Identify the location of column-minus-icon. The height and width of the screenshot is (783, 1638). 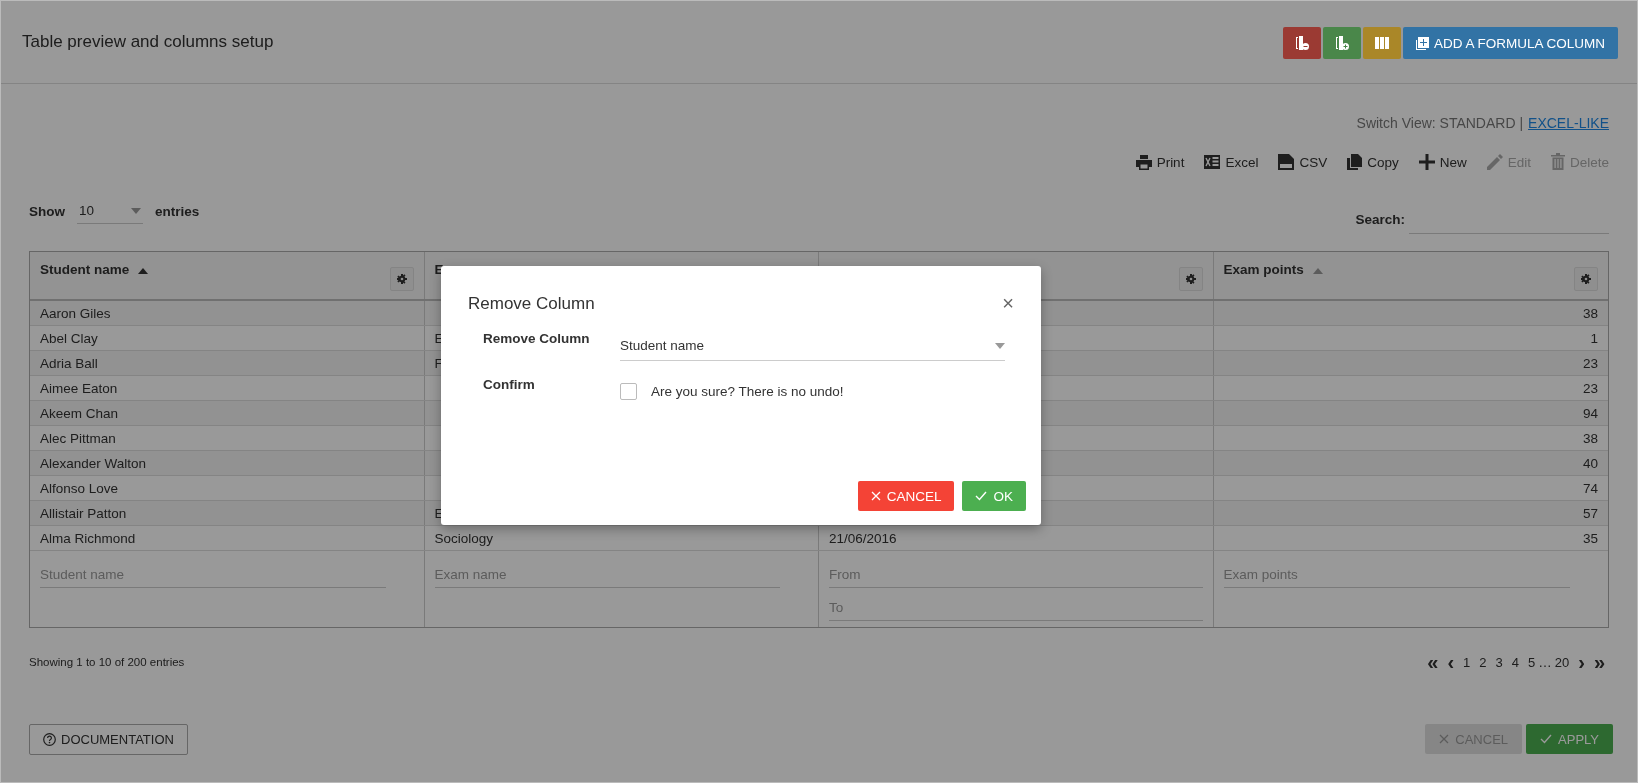
(1301, 43).